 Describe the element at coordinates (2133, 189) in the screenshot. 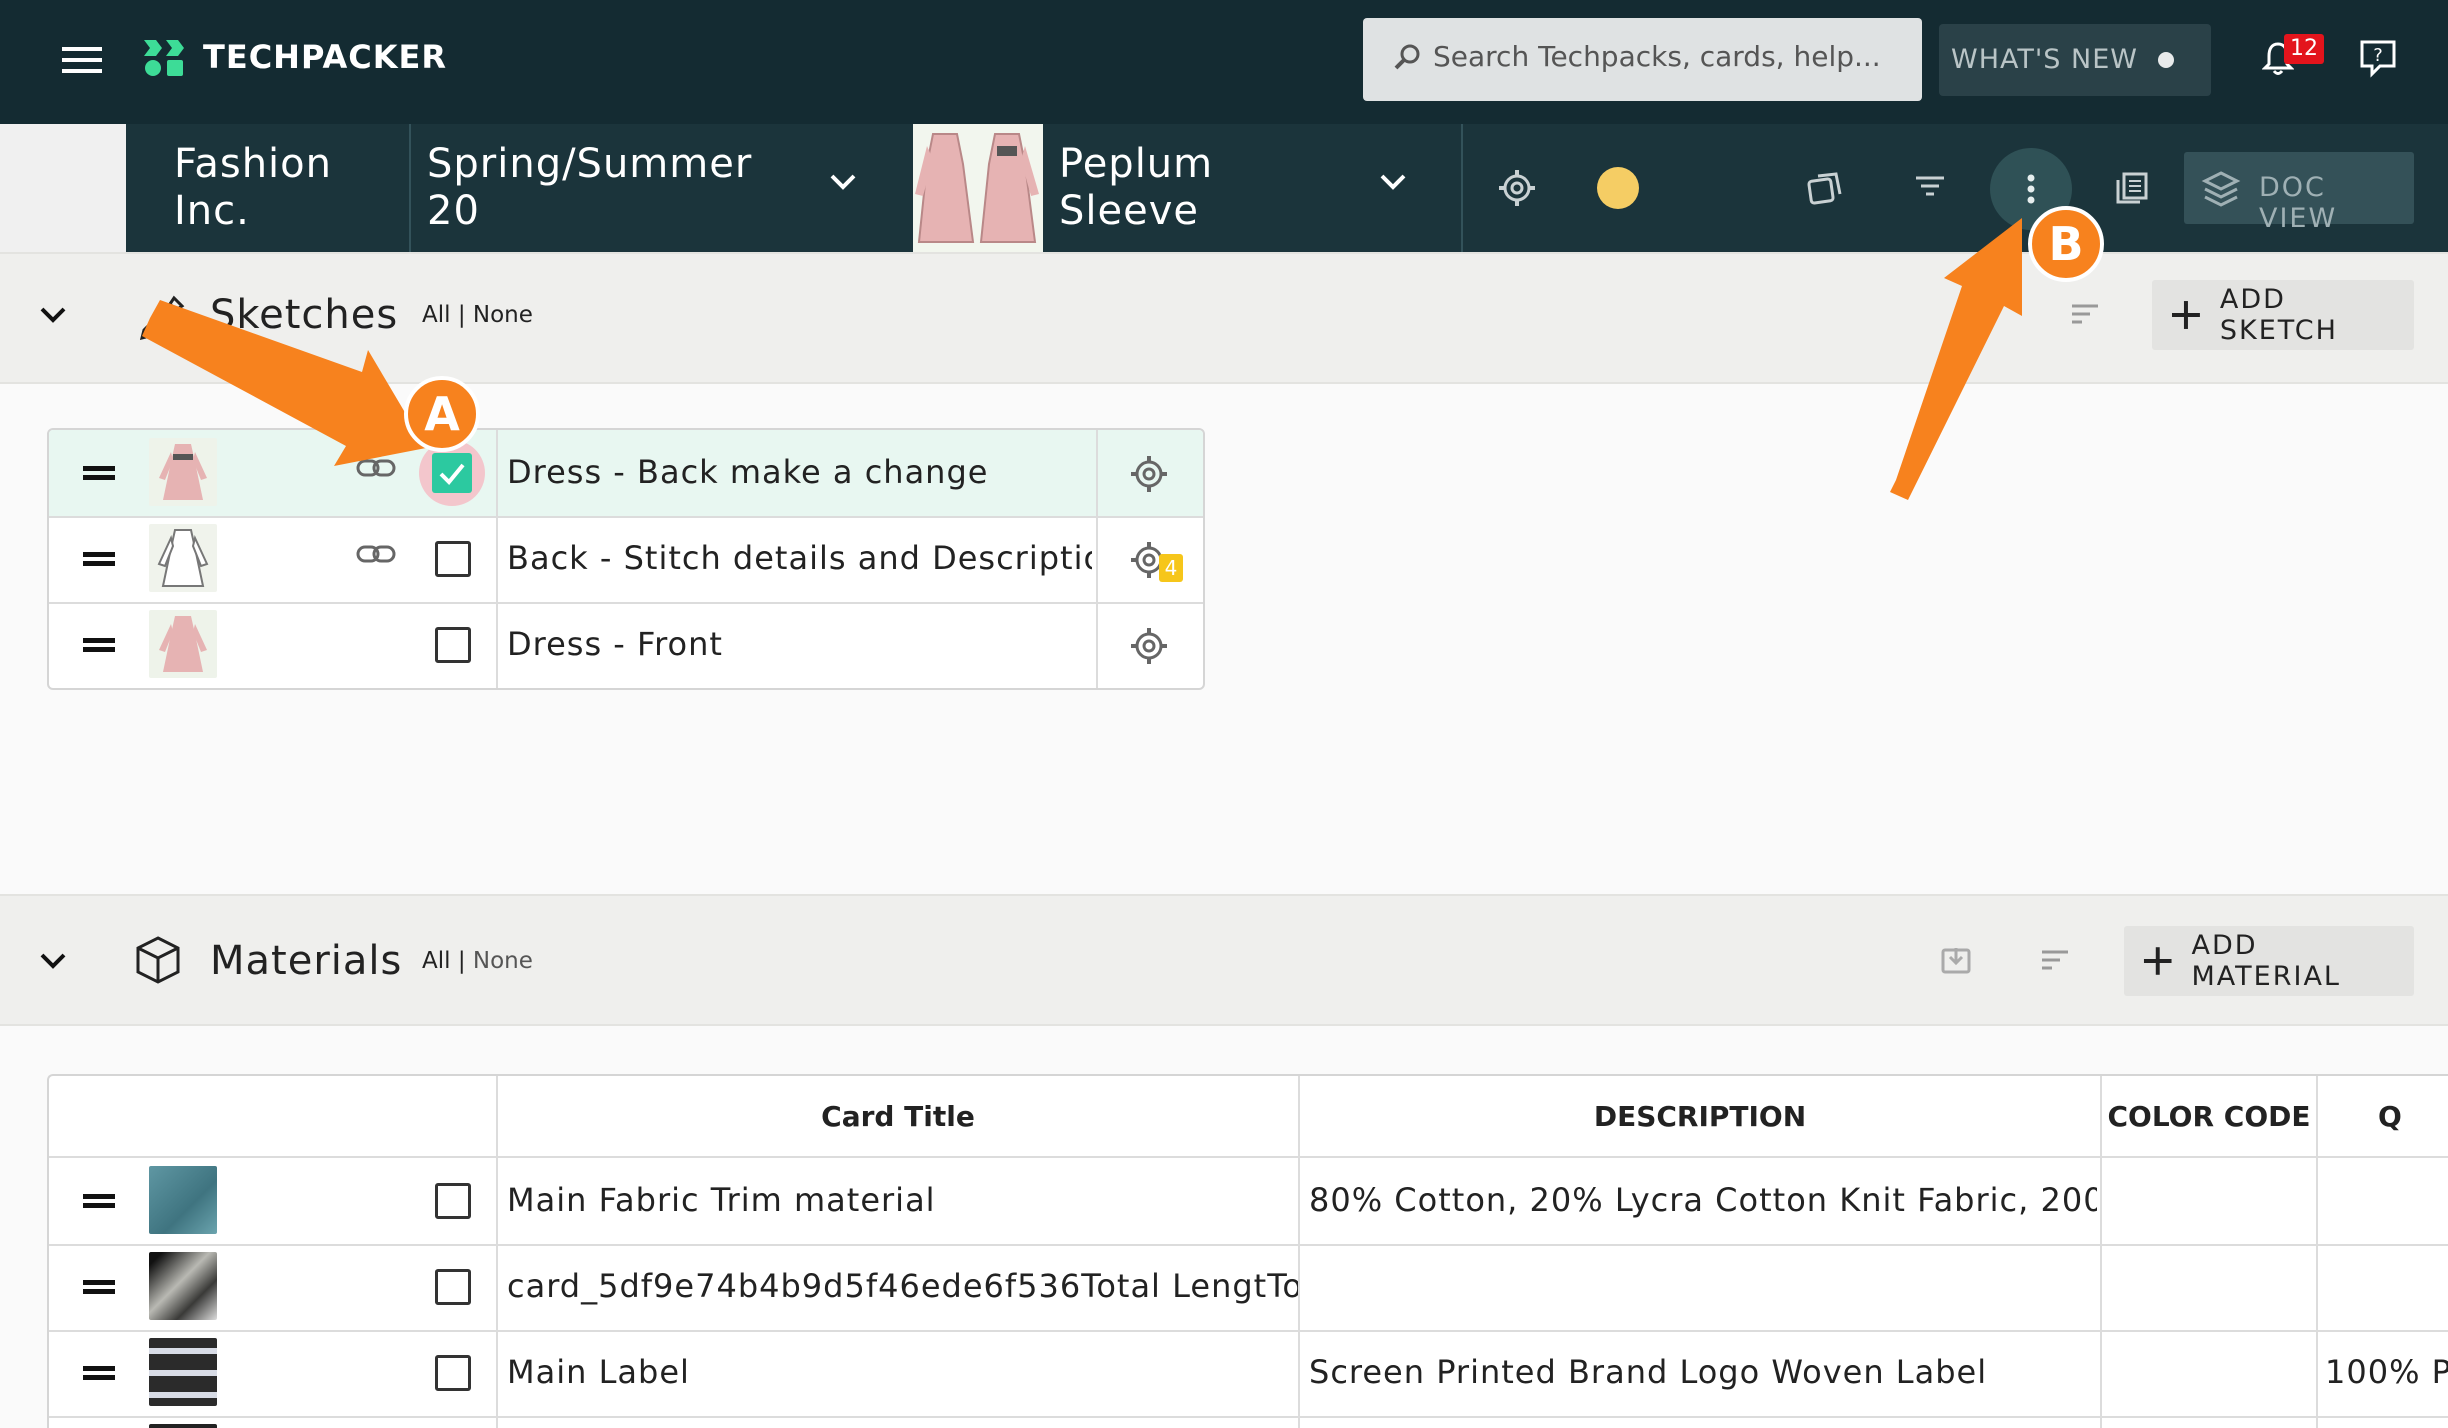

I see `pages-icon` at that location.